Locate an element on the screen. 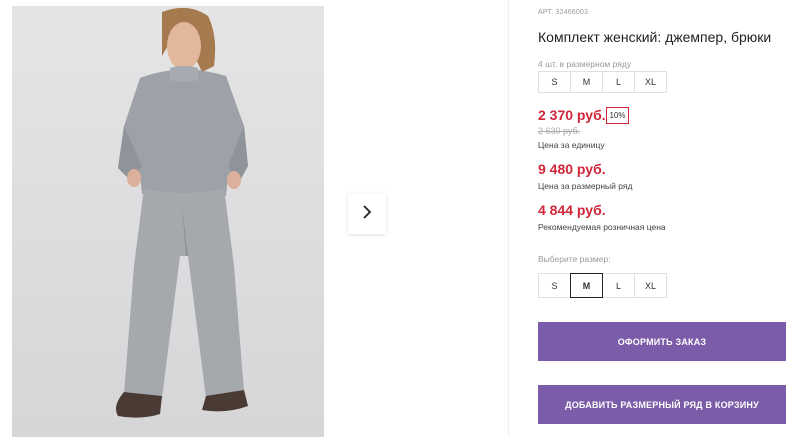  add-size-row-to-cart-button: ДОБАВИТЬ РАЗМЕРНЫЙ РЯД В КОРЗИНУ is located at coordinates (662, 404).